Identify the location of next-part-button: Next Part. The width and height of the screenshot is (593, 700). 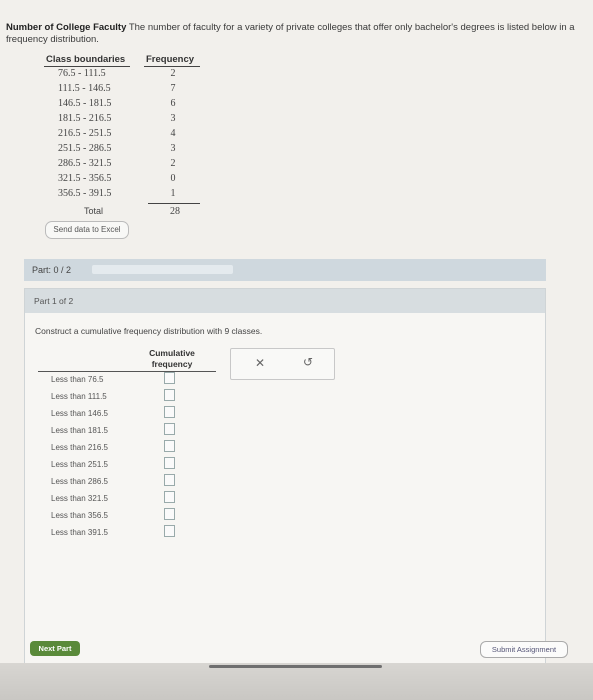
(55, 648).